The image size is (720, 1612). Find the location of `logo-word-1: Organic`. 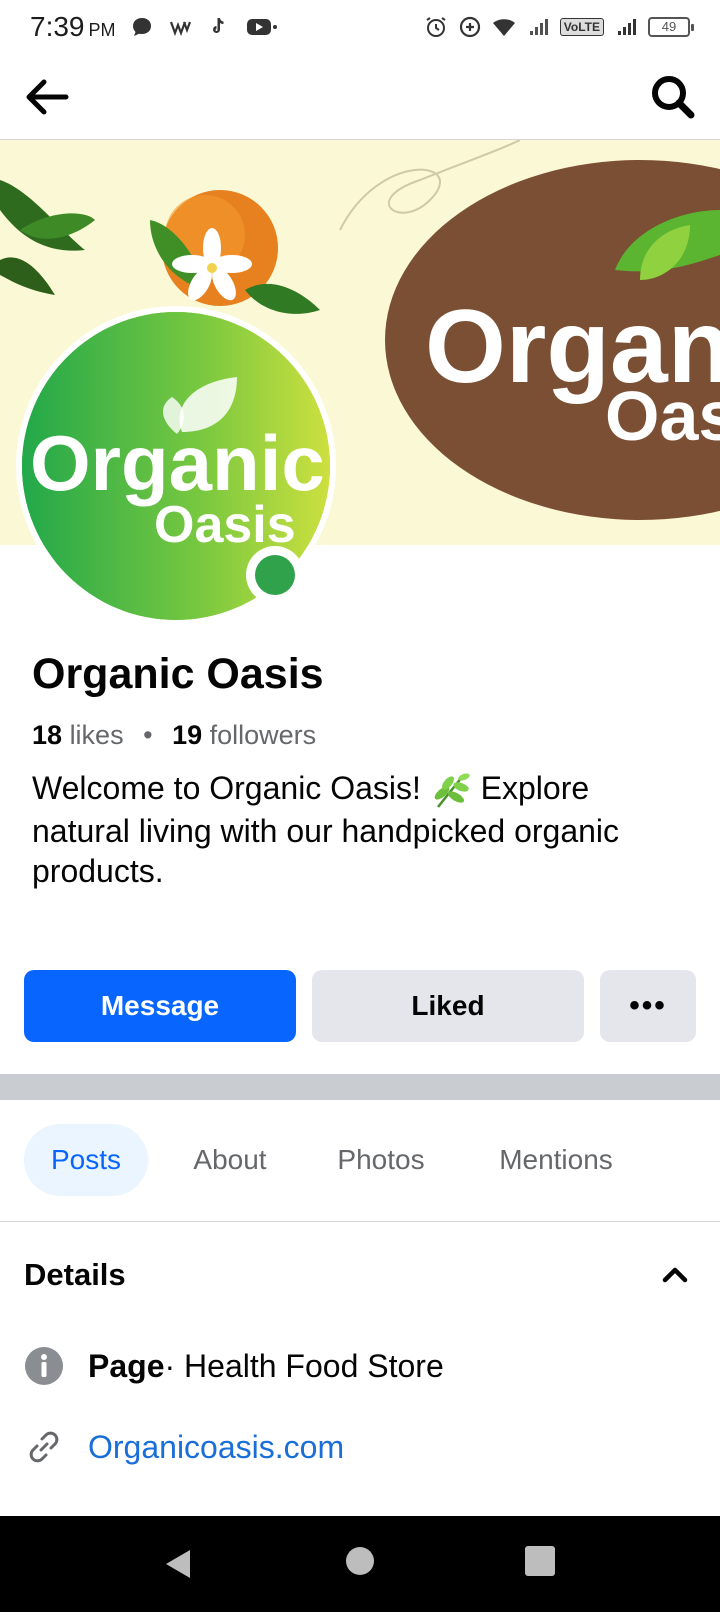

logo-word-1: Organic is located at coordinates (177, 463).